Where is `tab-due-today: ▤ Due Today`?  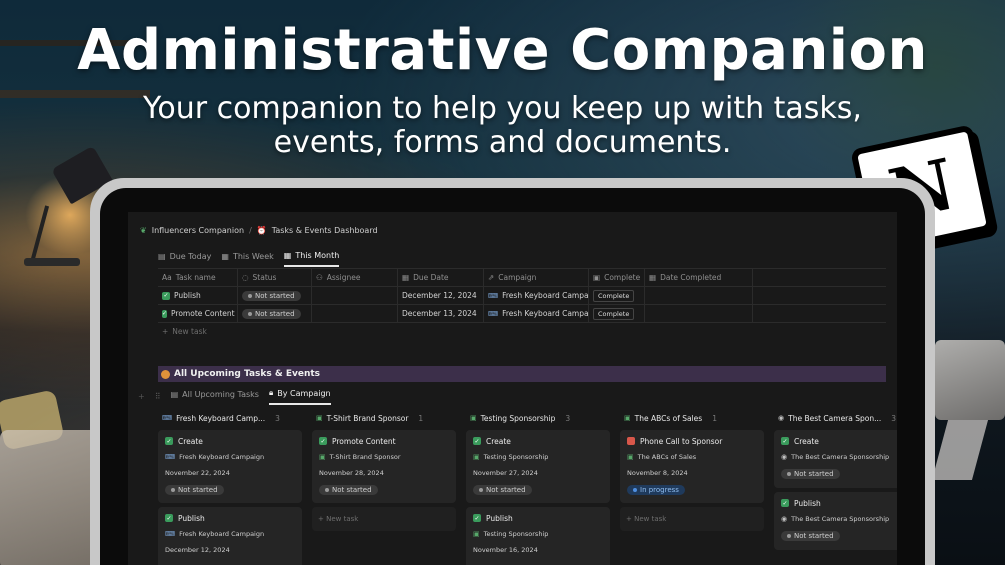
tab-due-today: ▤ Due Today is located at coordinates (184, 259).